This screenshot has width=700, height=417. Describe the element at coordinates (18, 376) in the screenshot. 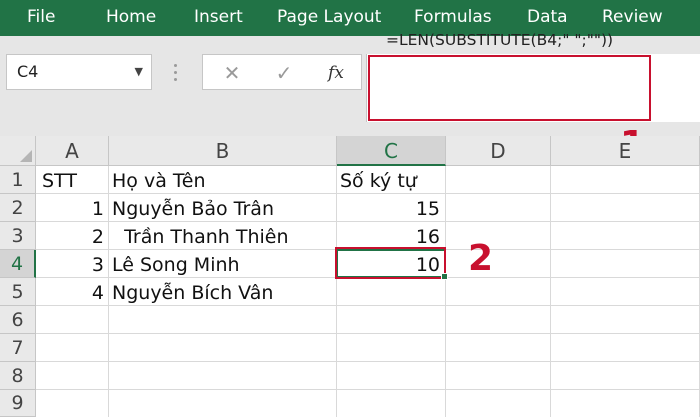

I see `row-header-8: 8` at that location.